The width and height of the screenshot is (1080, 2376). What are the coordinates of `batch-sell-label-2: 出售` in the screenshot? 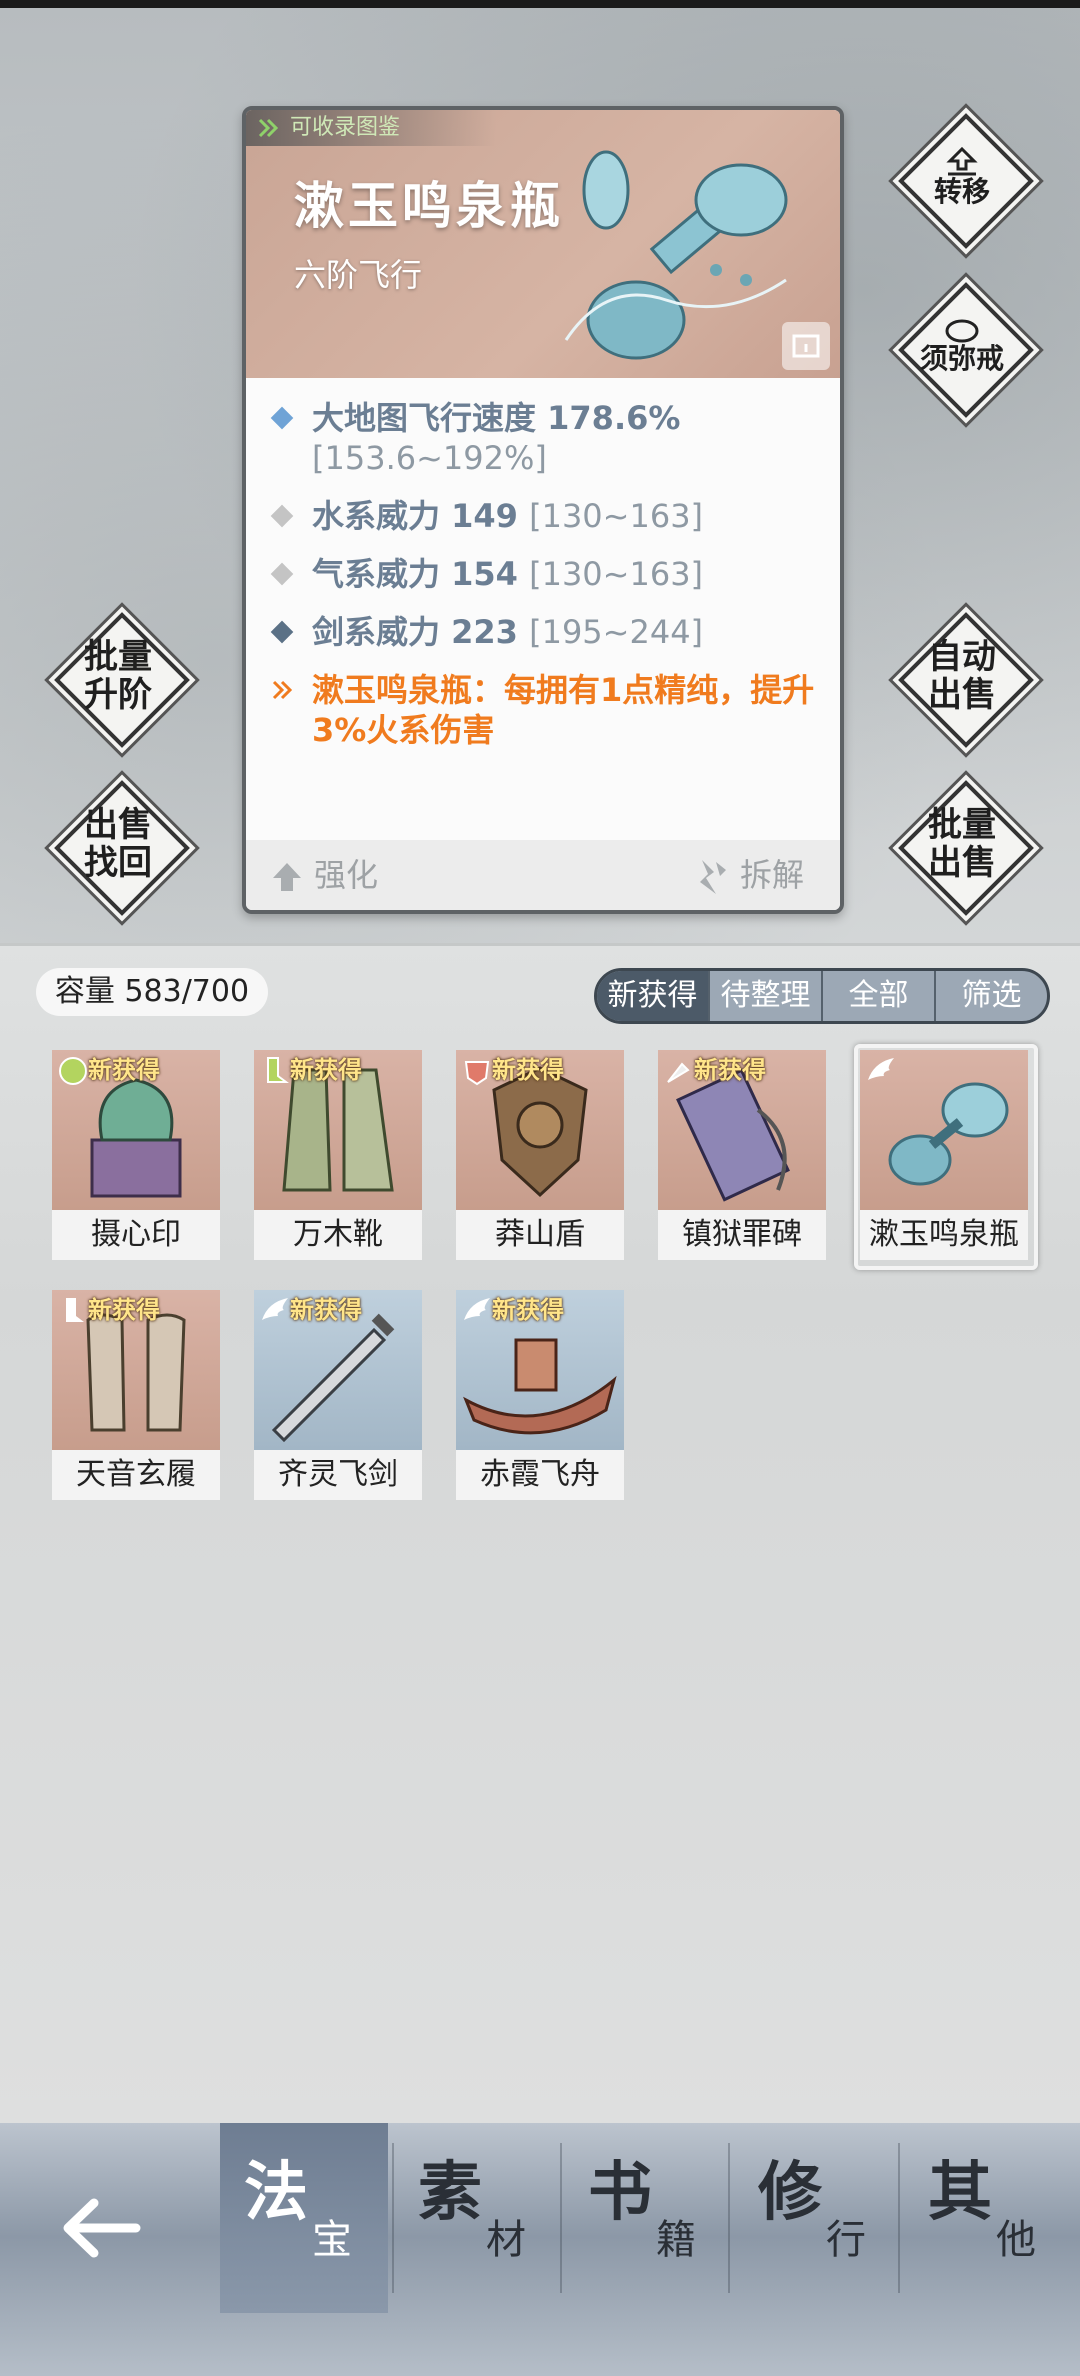 It's located at (962, 863).